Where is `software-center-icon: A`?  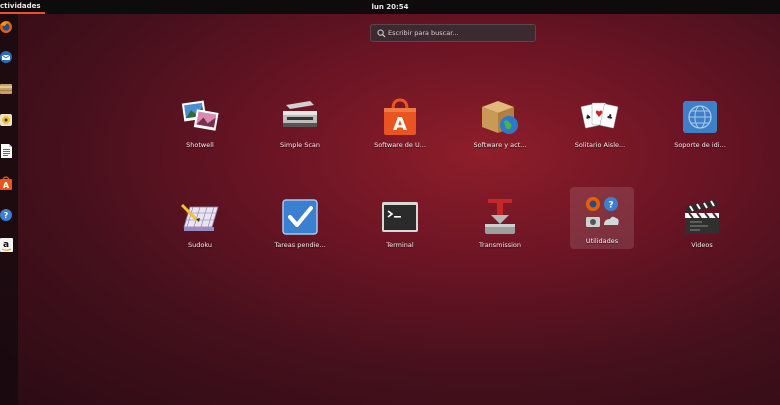
software-center-icon: A is located at coordinates (6, 183).